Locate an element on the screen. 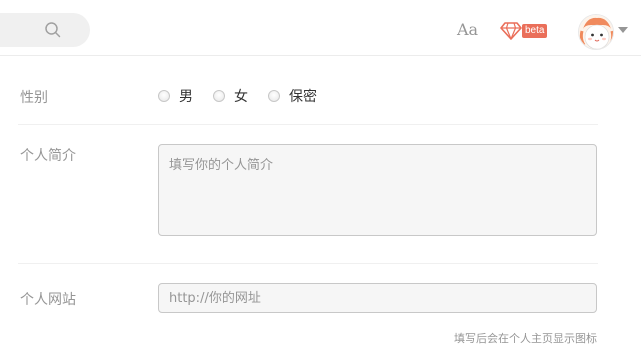  search-input is located at coordinates (45, 30).